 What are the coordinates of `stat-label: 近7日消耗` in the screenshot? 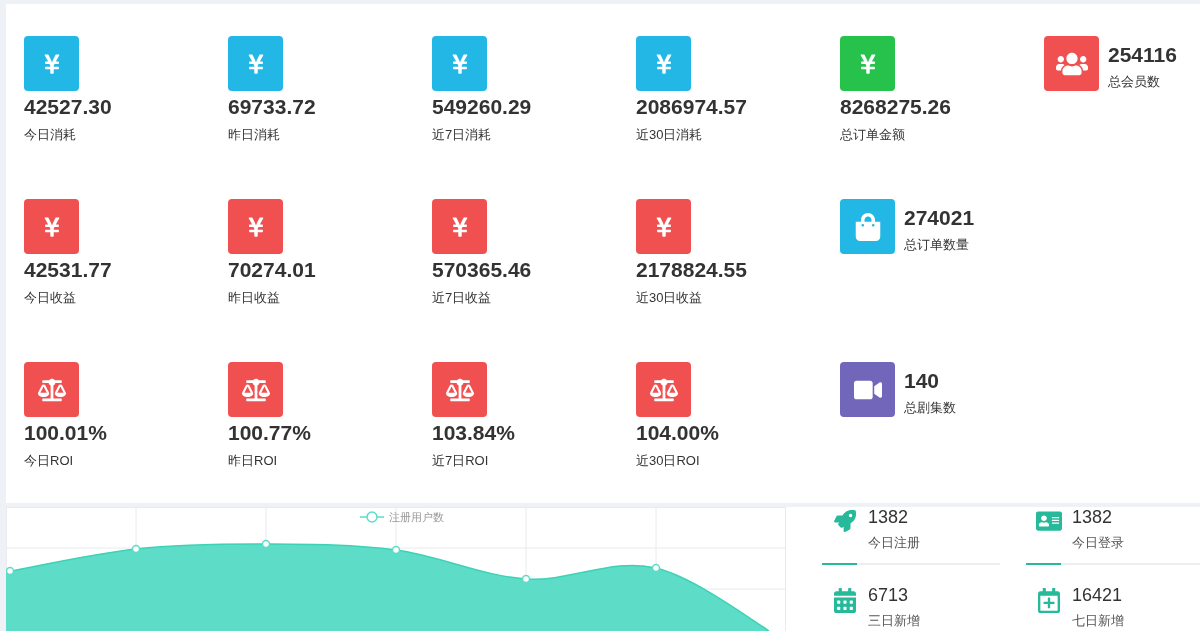 It's located at (462, 135).